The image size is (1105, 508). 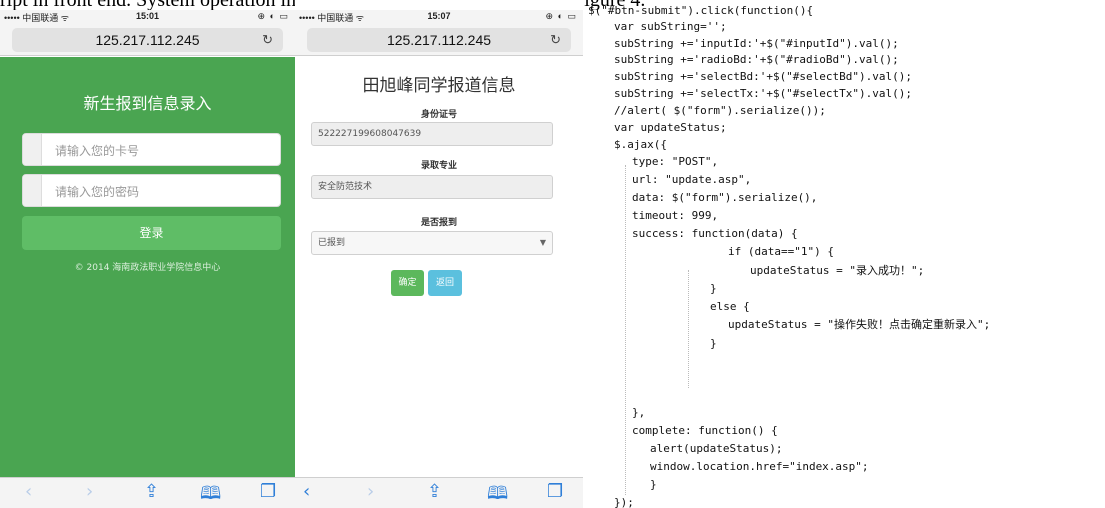 What do you see at coordinates (97, 192) in the screenshot?
I see `password-placeholder: 请输入您的密码` at bounding box center [97, 192].